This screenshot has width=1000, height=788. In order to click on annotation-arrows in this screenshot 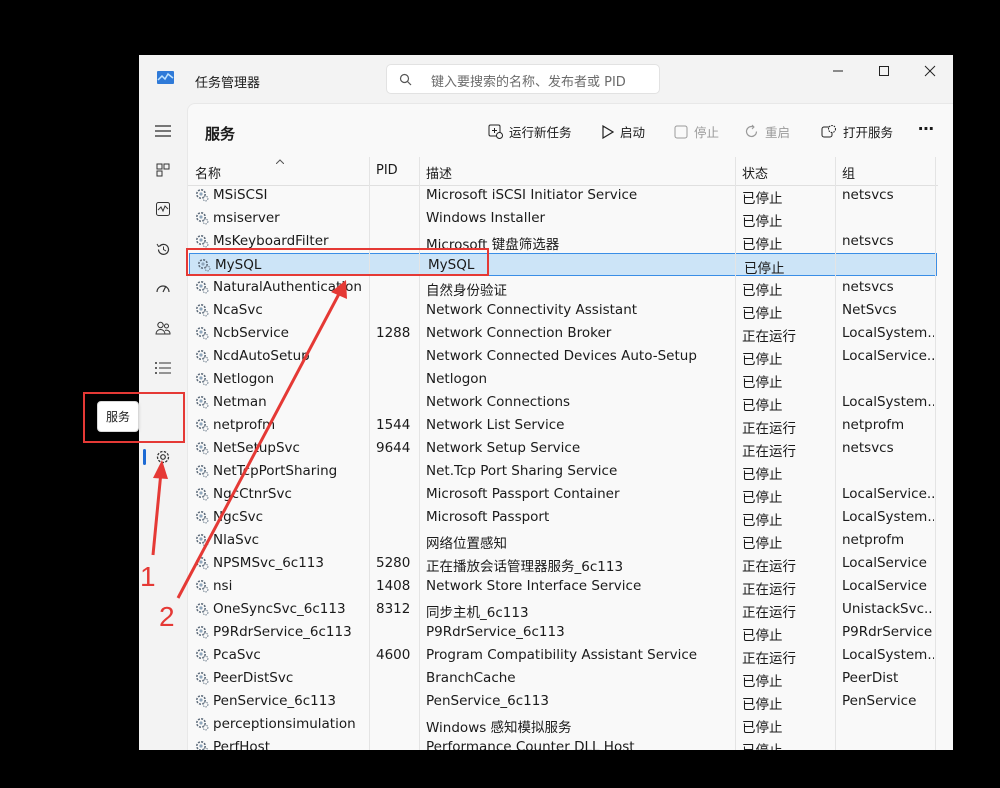, I will do `click(249, 439)`.